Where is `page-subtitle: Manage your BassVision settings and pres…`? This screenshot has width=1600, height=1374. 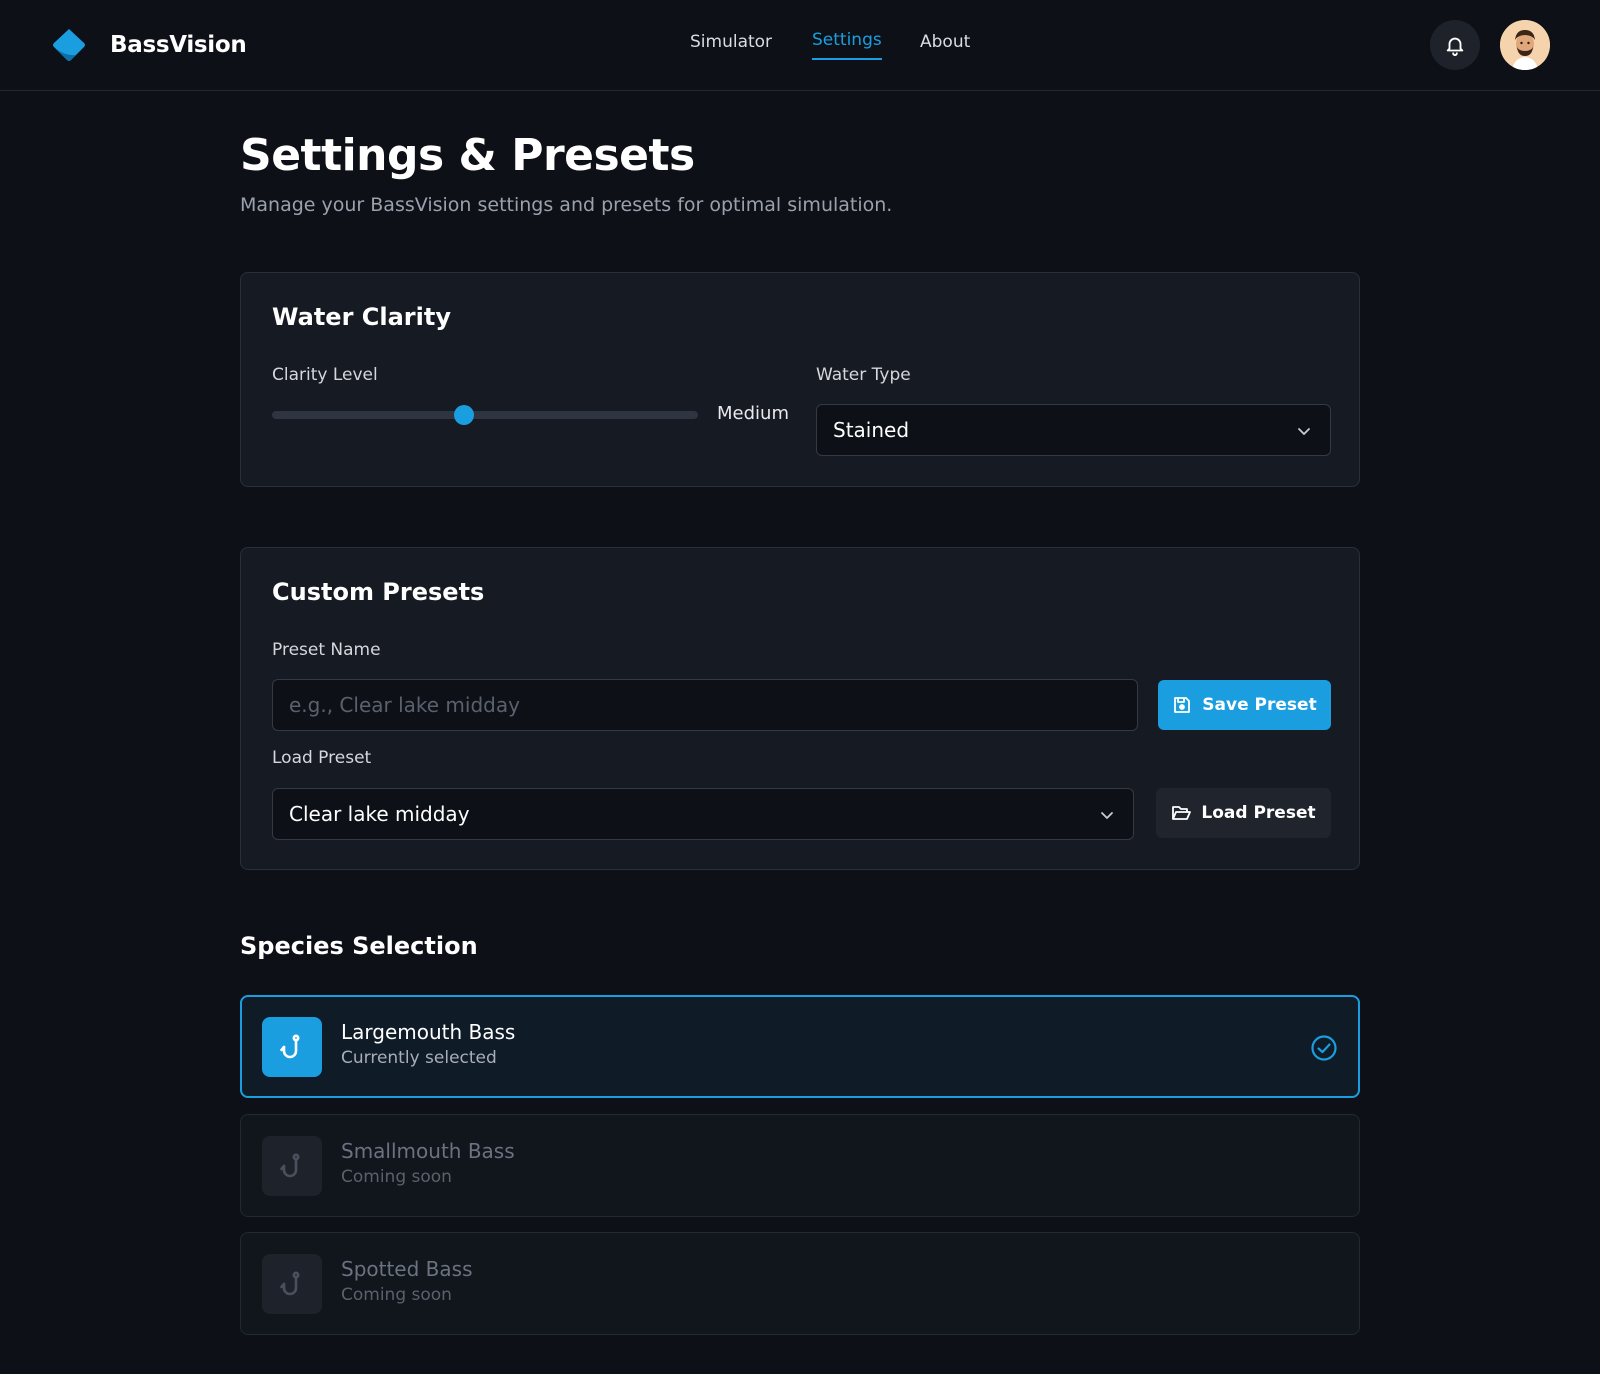 page-subtitle: Manage your BassVision settings and pres… is located at coordinates (566, 205).